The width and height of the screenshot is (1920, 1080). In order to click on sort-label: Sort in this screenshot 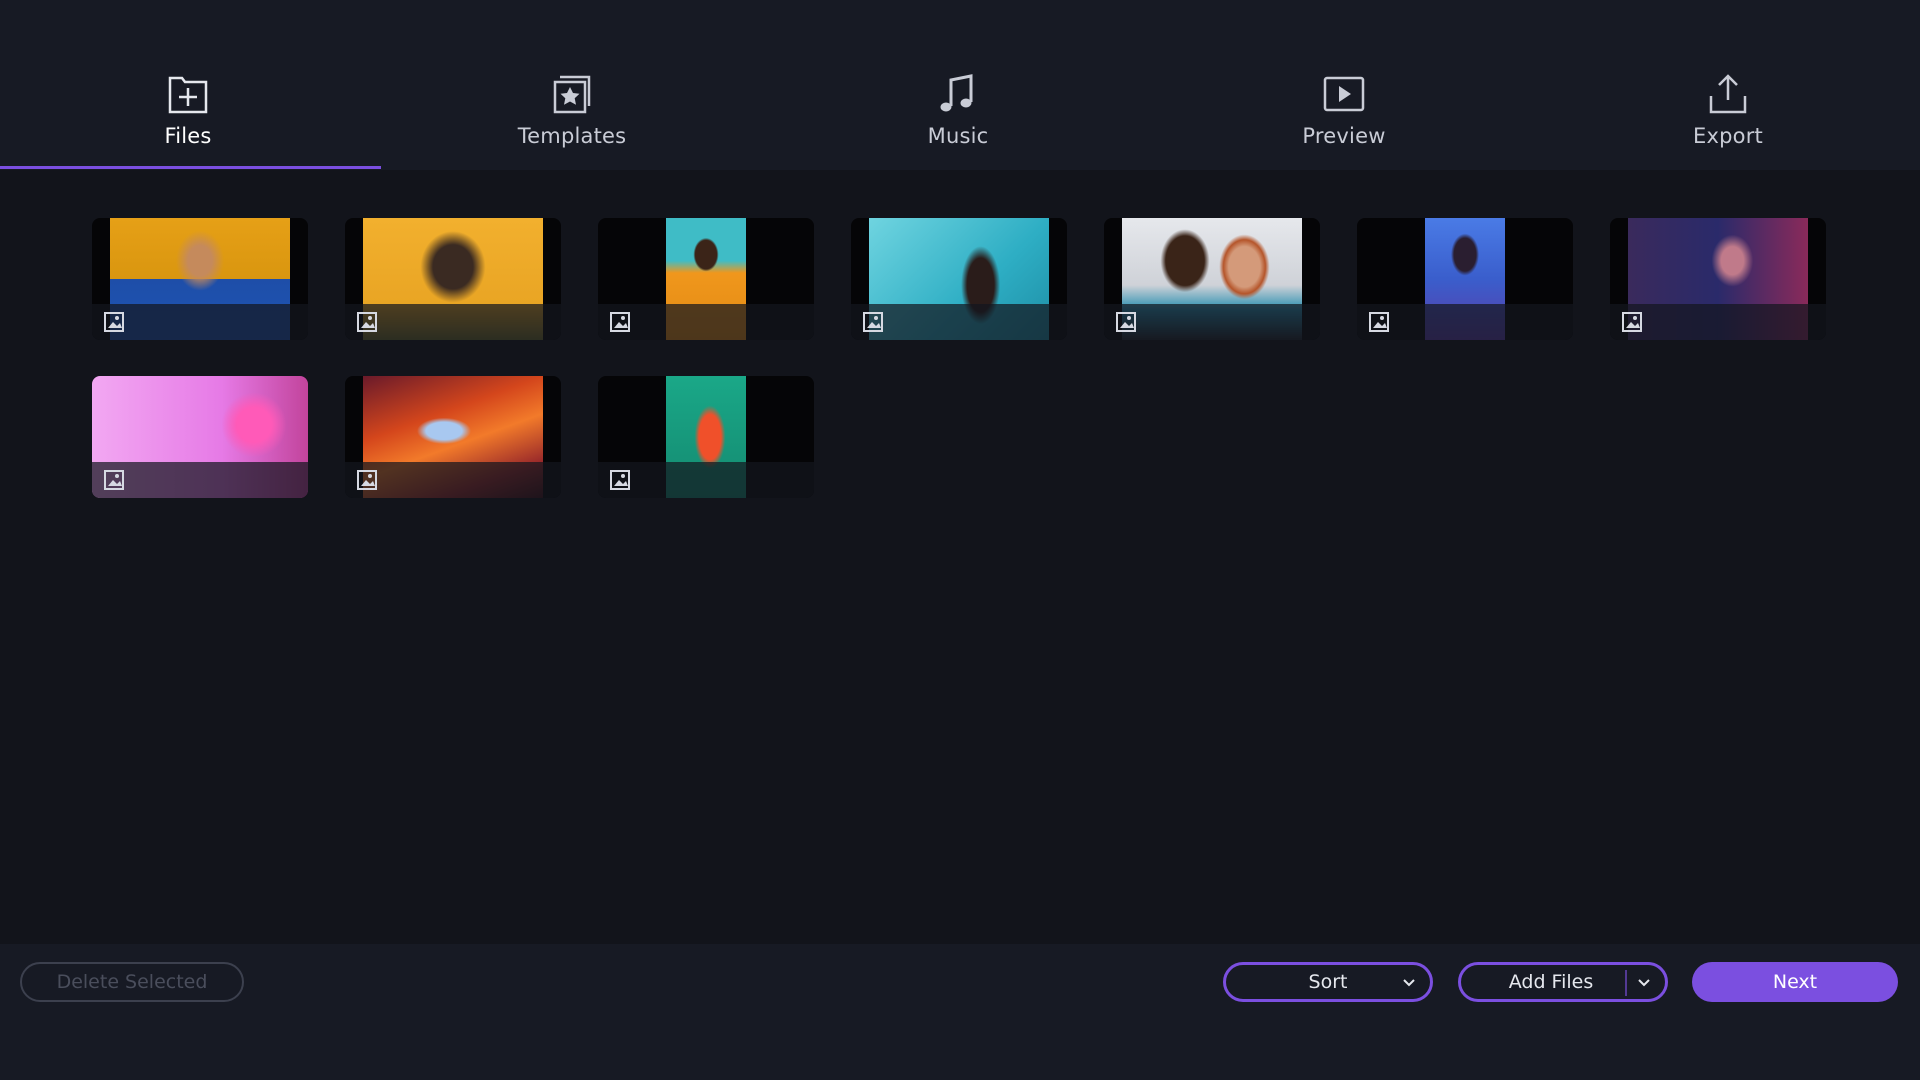, I will do `click(1328, 982)`.